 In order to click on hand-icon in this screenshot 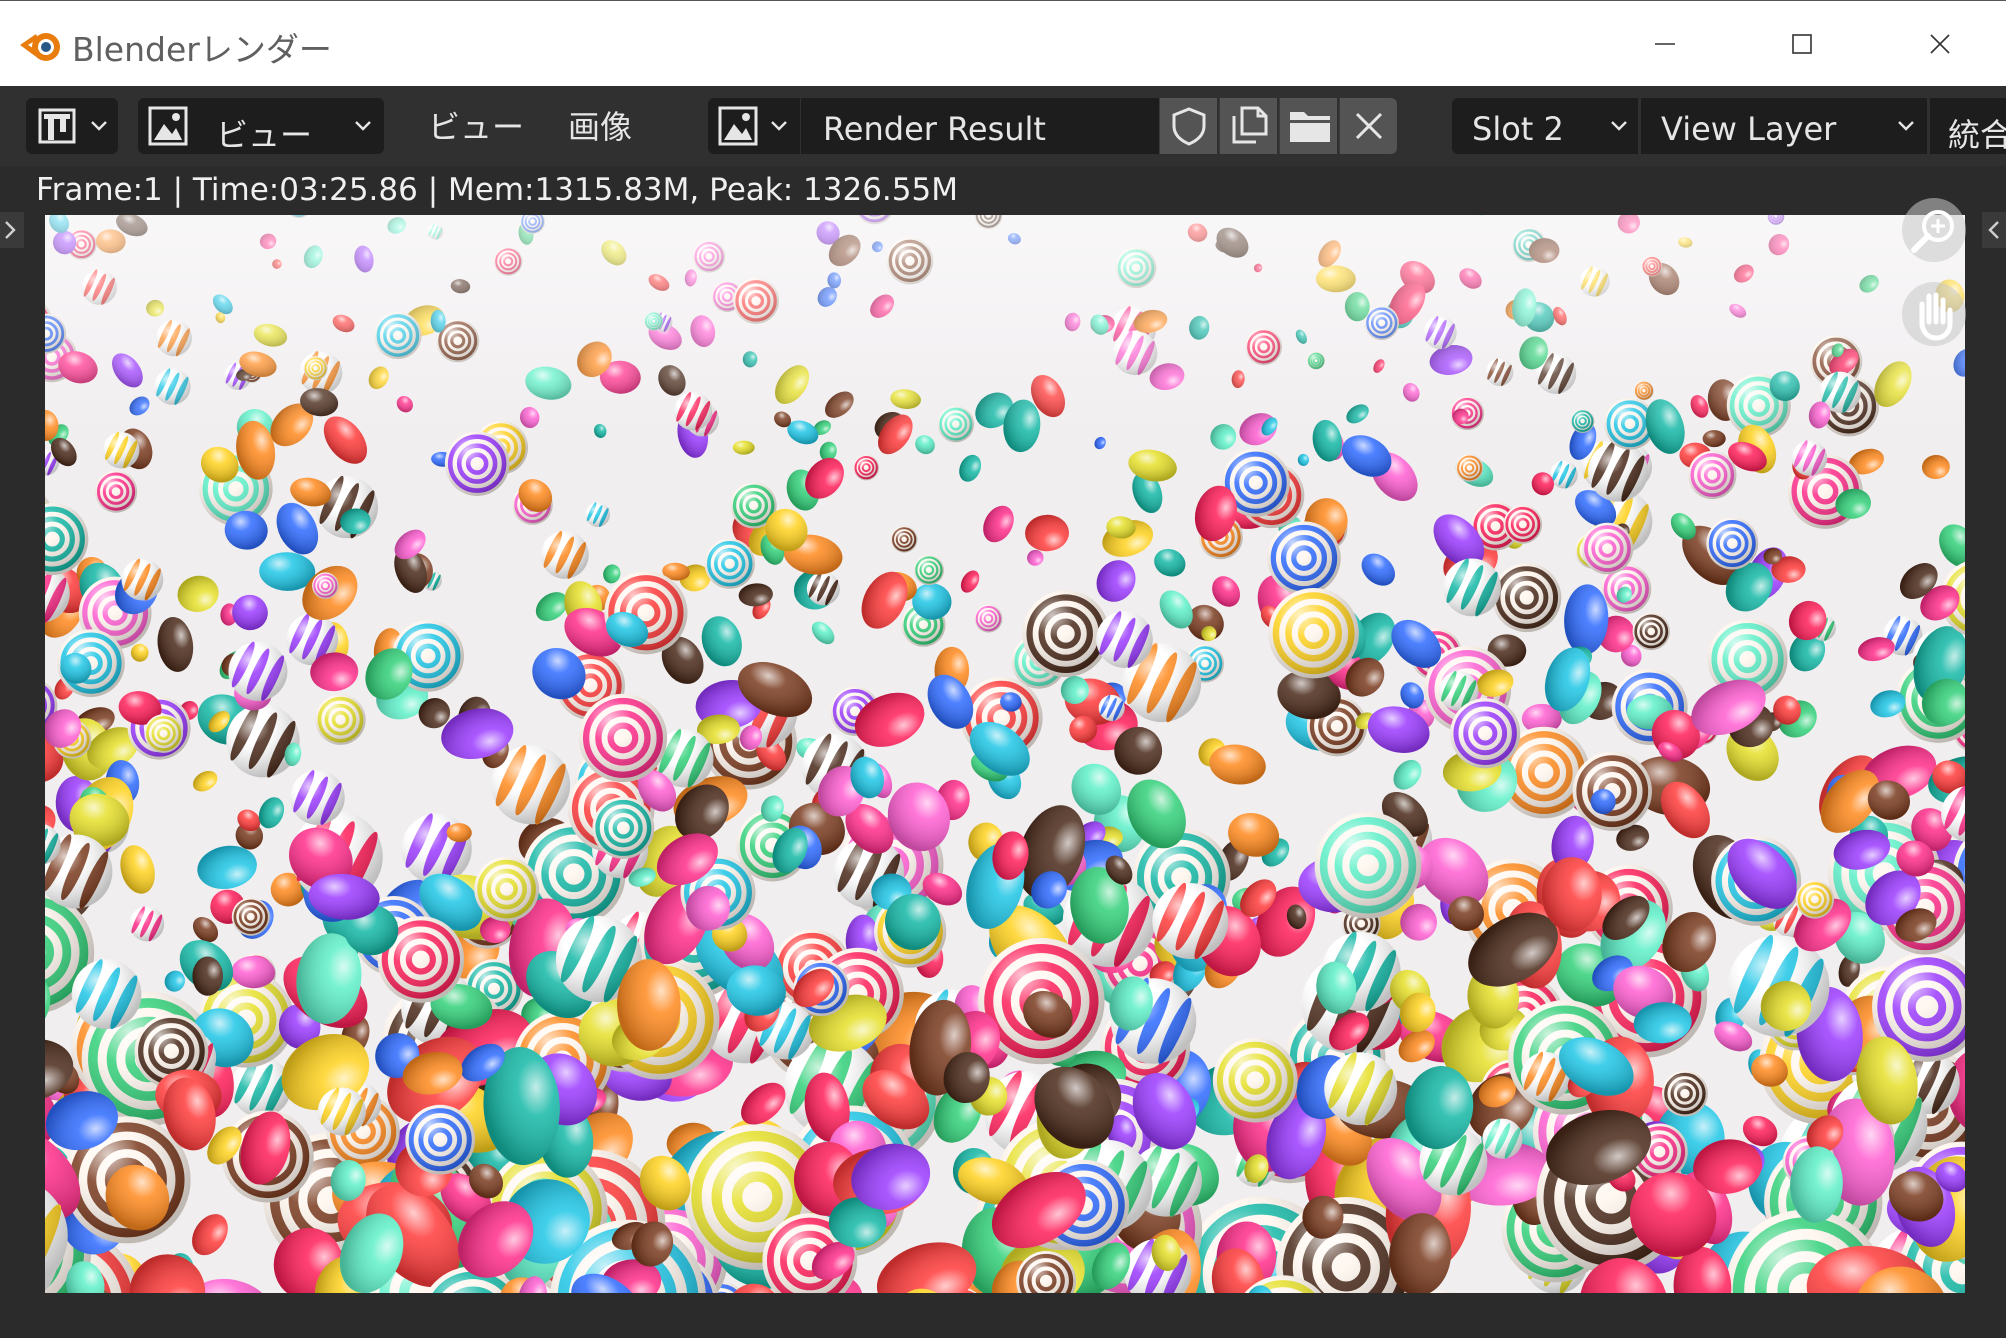, I will do `click(1936, 316)`.